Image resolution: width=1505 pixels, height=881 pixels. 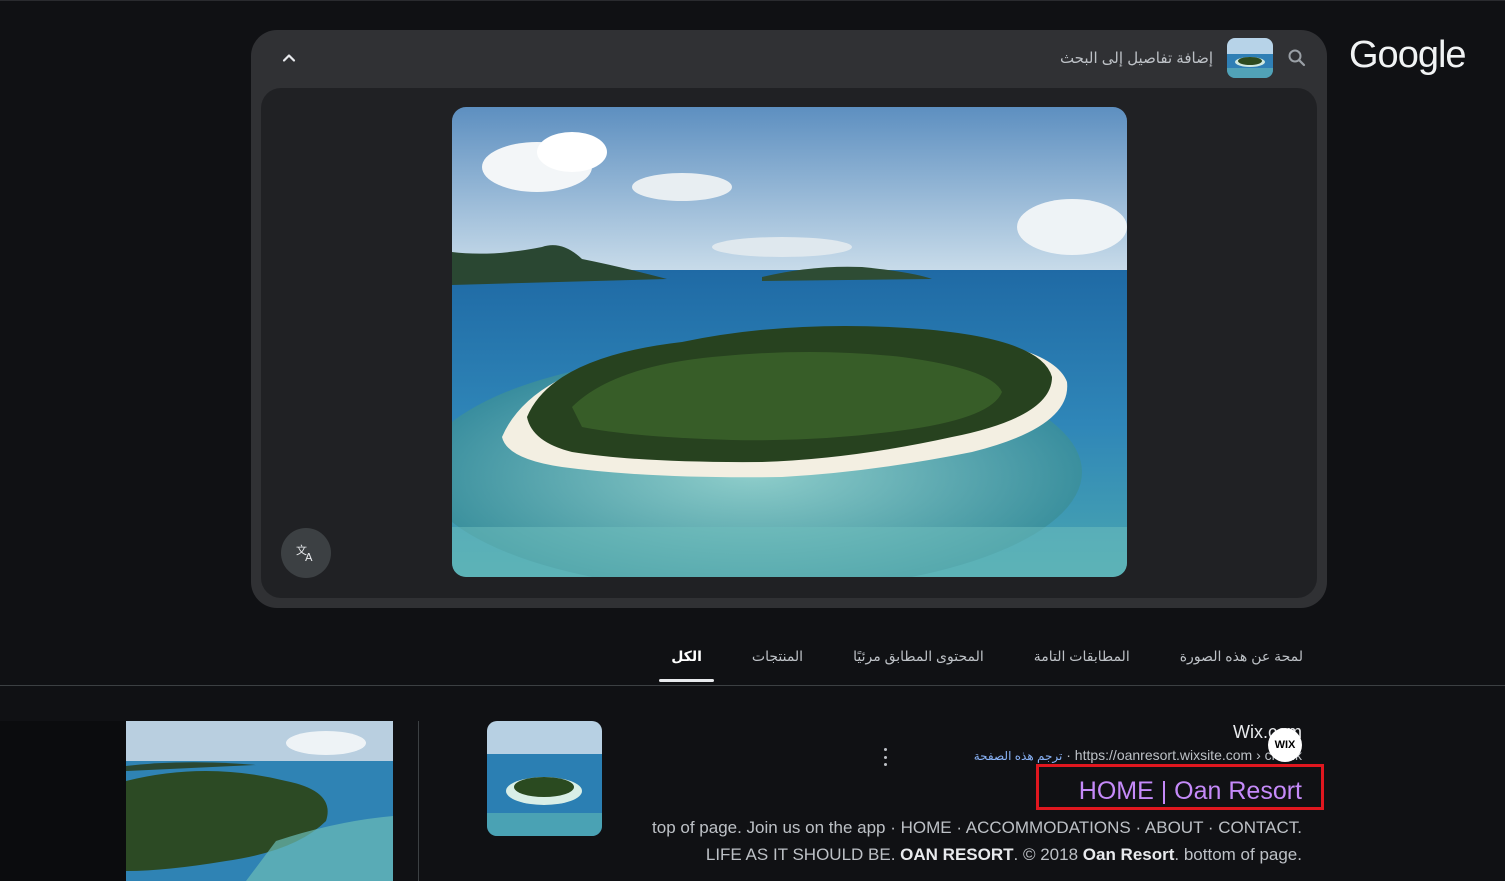 I want to click on translate-button: 文 A, so click(x=306, y=553).